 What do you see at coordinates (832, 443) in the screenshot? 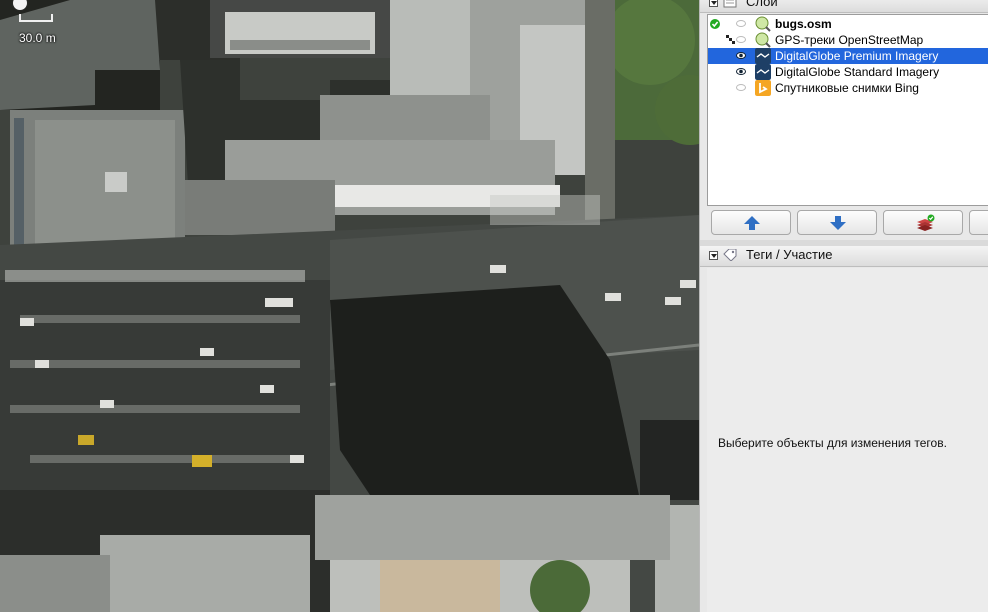
I see `tags-empty-message: Выберите объекты для изменения тегов.` at bounding box center [832, 443].